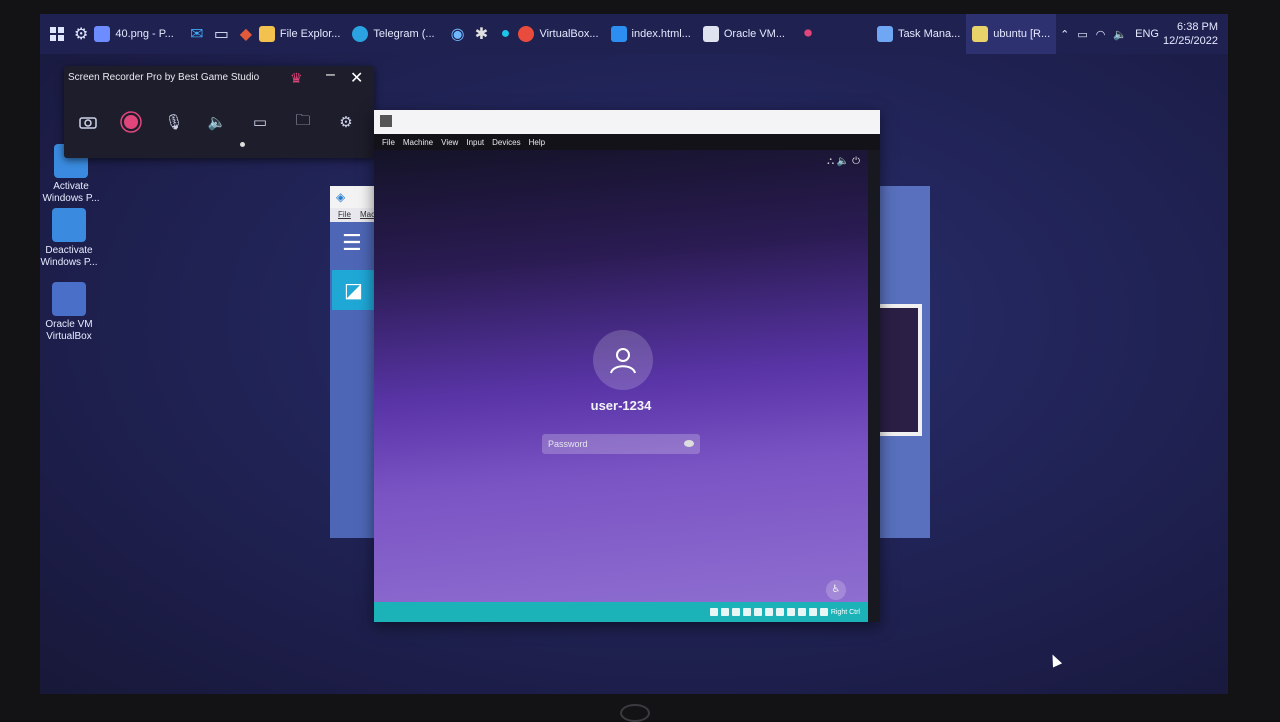  I want to click on virtualbox-vm-icon, so click(980, 34).